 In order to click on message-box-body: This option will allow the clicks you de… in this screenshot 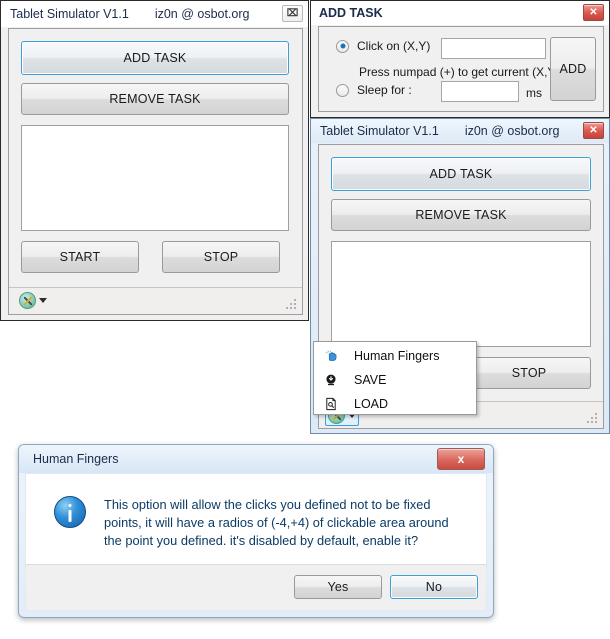, I will do `click(256, 521)`.